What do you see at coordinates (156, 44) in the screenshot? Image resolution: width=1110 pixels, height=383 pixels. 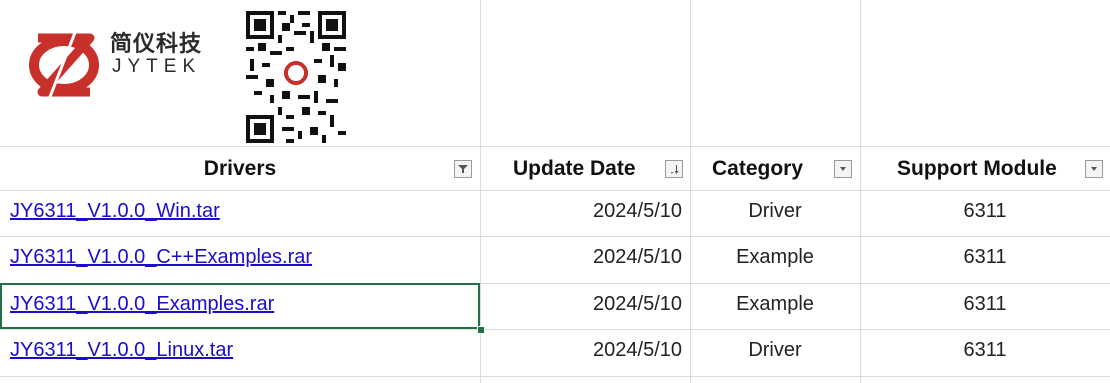 I see `brand-name-chinese: 简仪科技` at bounding box center [156, 44].